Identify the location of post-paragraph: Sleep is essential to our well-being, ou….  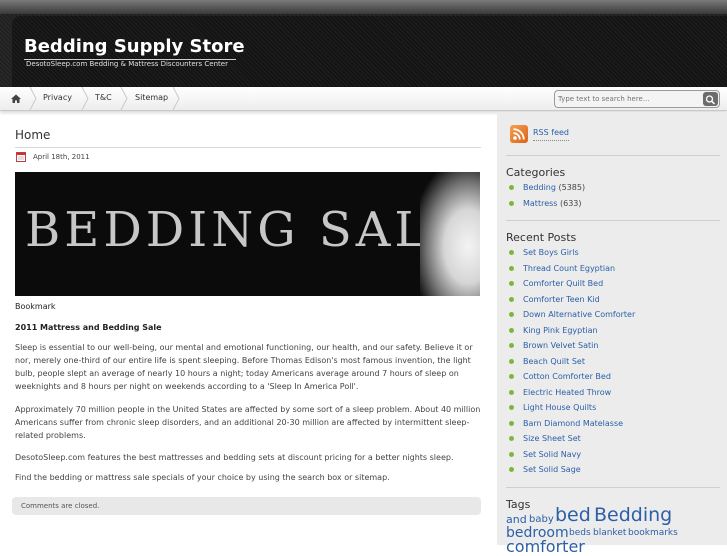
(244, 367).